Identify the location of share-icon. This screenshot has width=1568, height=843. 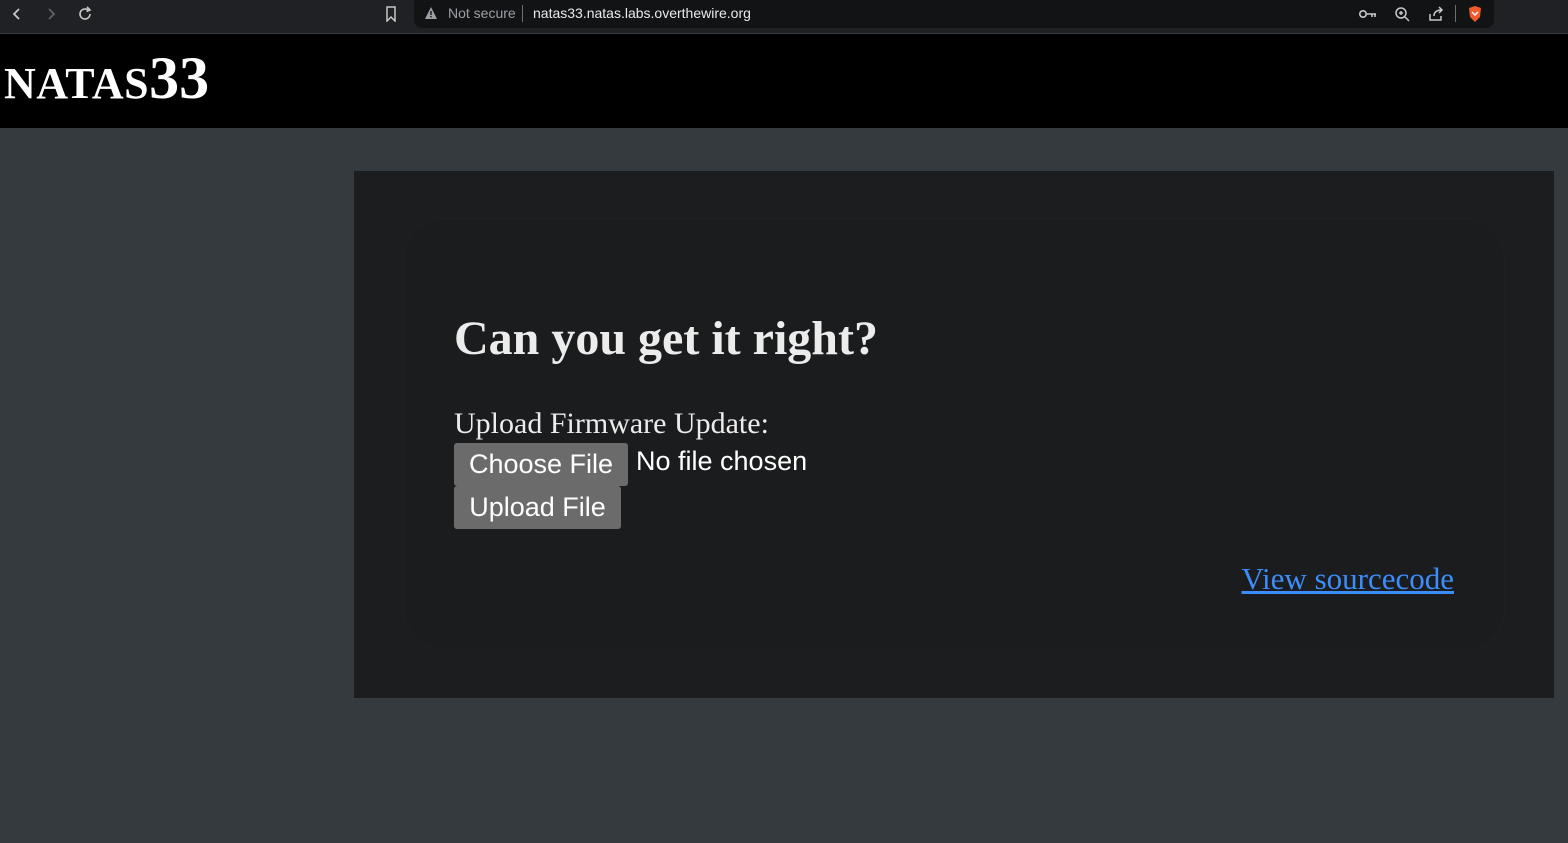
(1436, 14).